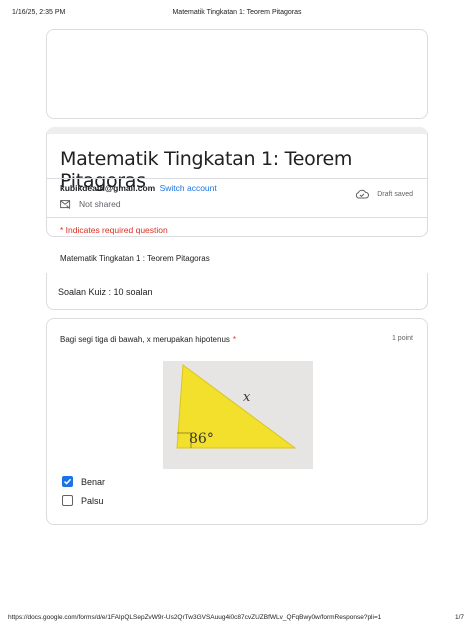 This screenshot has height=632, width=474. Describe the element at coordinates (108, 188) in the screenshot. I see `account-email: kubikdeath@gmail.com` at that location.